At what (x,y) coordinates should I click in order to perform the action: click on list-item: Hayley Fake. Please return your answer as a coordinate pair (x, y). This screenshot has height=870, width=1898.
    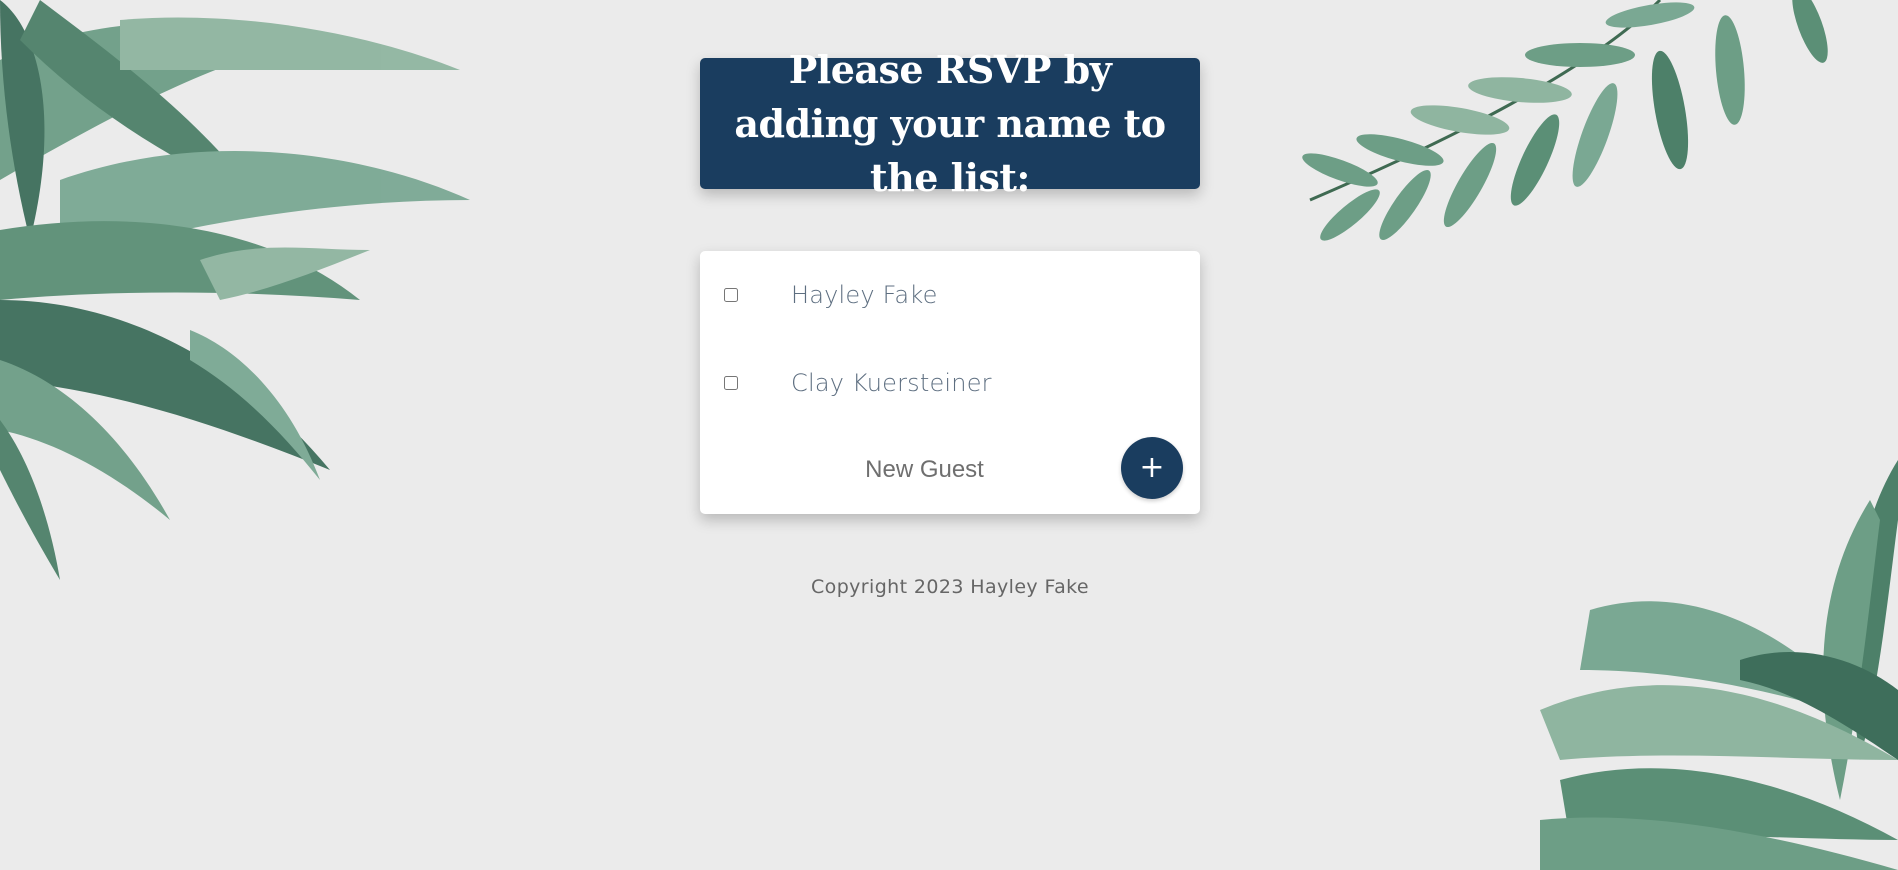
    Looking at the image, I should click on (950, 295).